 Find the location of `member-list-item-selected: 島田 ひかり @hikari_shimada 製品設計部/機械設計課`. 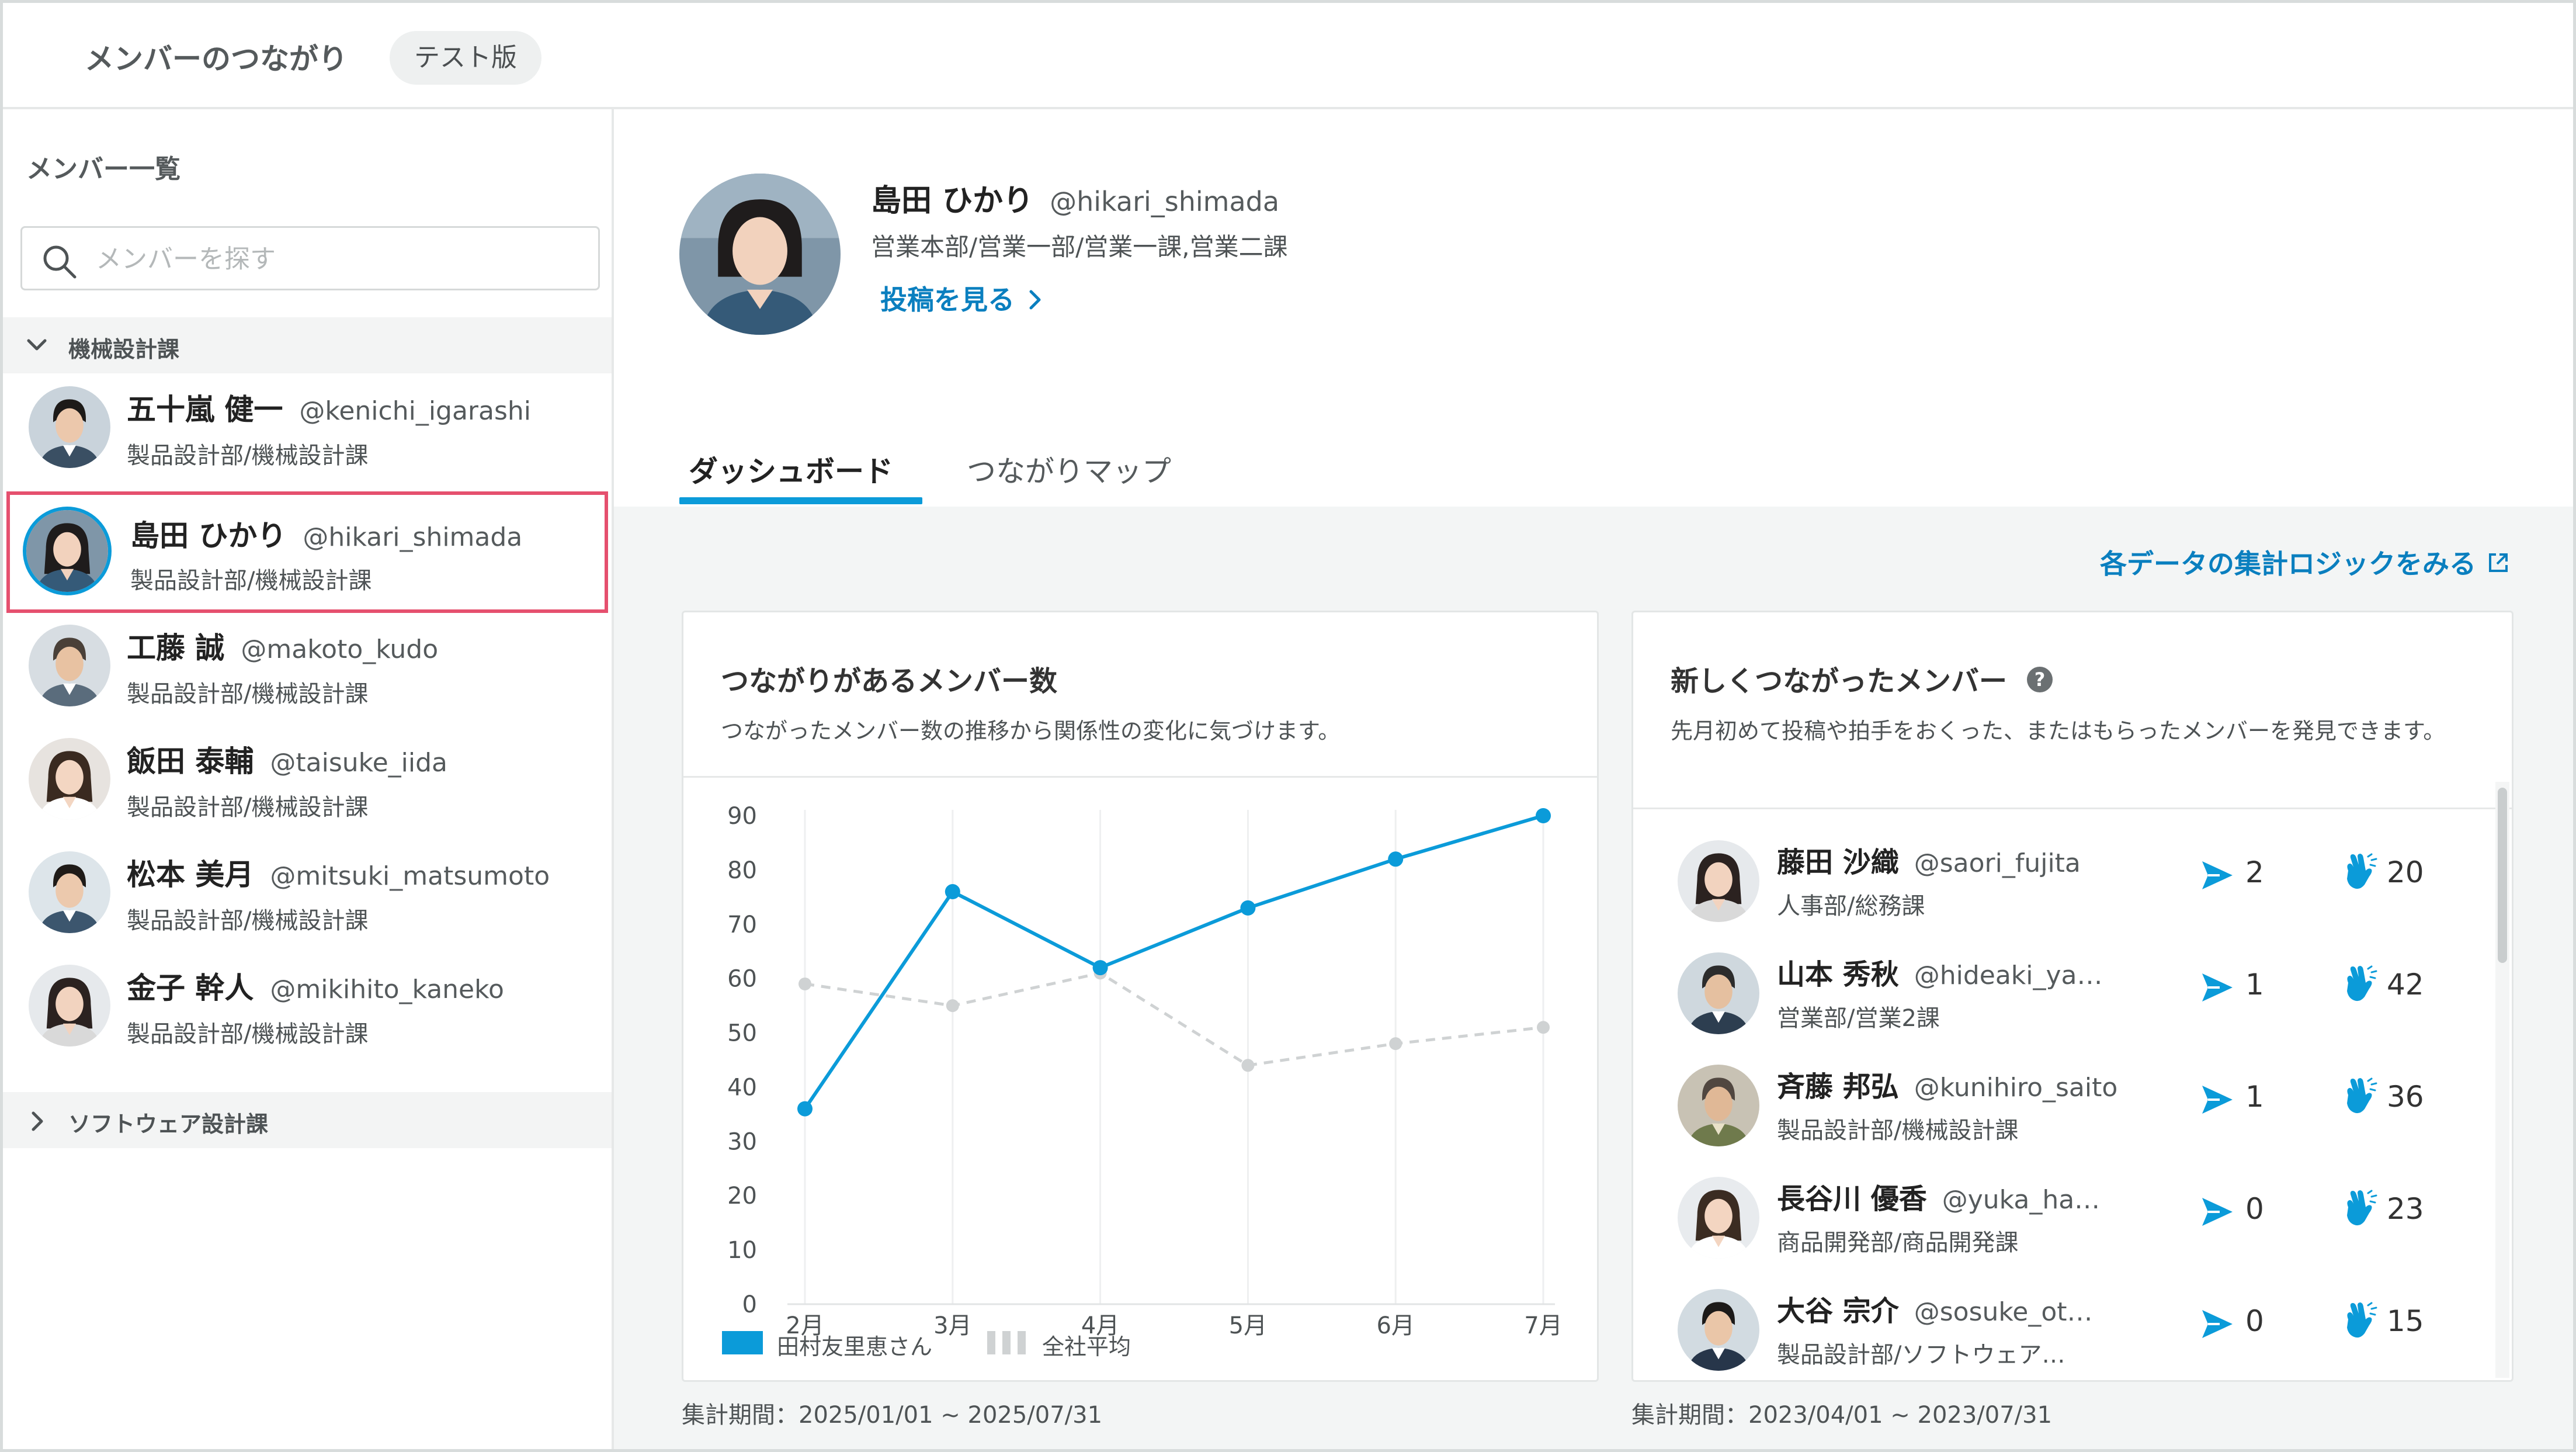

member-list-item-selected: 島田 ひかり @hikari_shimada 製品設計部/機械設計課 is located at coordinates (307, 552).